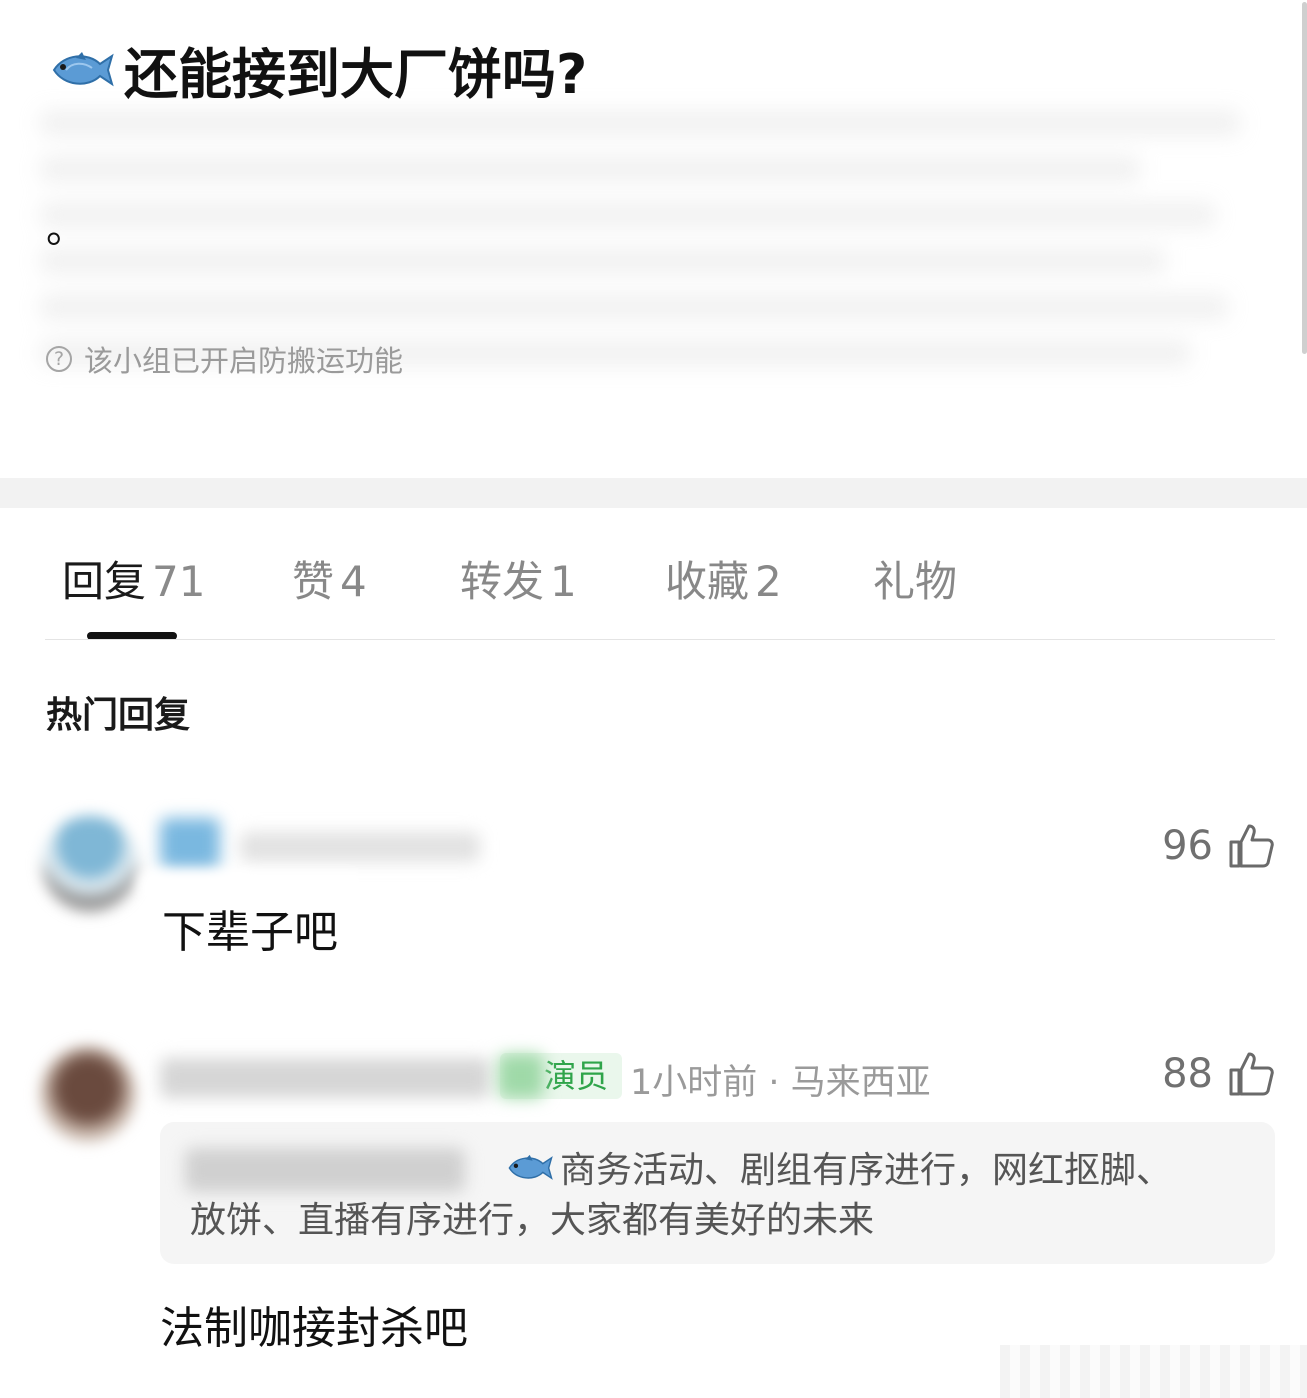 The width and height of the screenshot is (1307, 1398). I want to click on post-title: 还能接到大厂饼吗?, so click(317, 69).